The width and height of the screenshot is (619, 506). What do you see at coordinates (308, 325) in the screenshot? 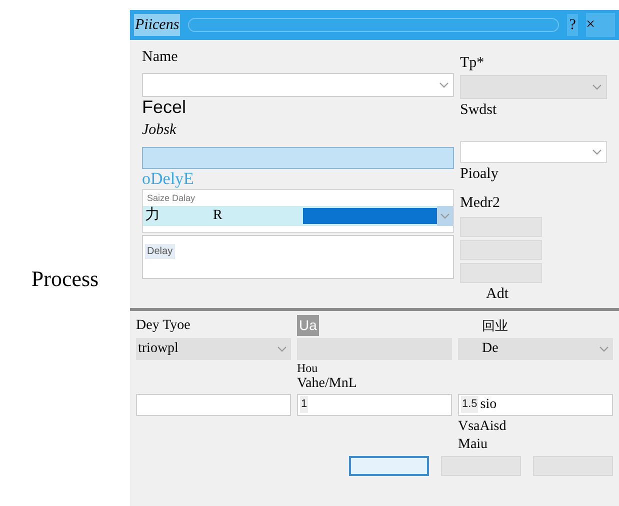
I see `field-label: Ua` at bounding box center [308, 325].